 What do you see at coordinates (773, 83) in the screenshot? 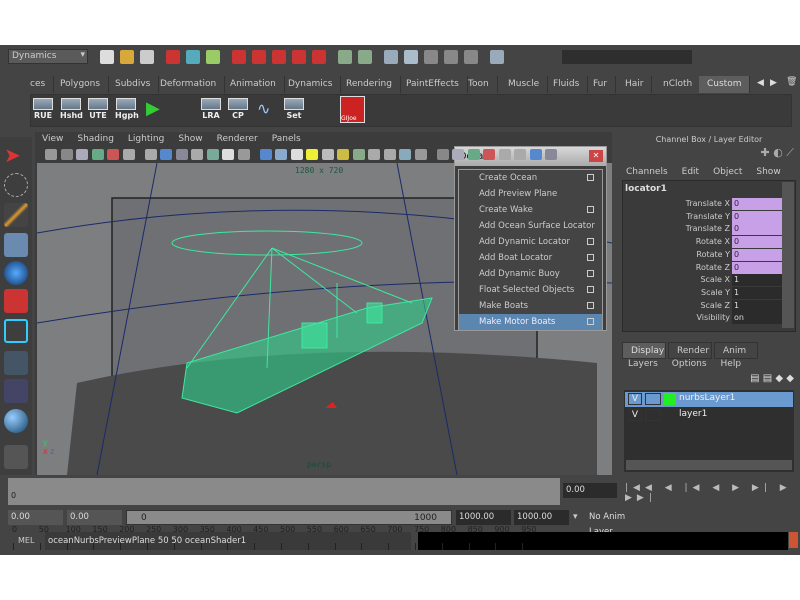
I see `shelf-scroll-right: ▶` at bounding box center [773, 83].